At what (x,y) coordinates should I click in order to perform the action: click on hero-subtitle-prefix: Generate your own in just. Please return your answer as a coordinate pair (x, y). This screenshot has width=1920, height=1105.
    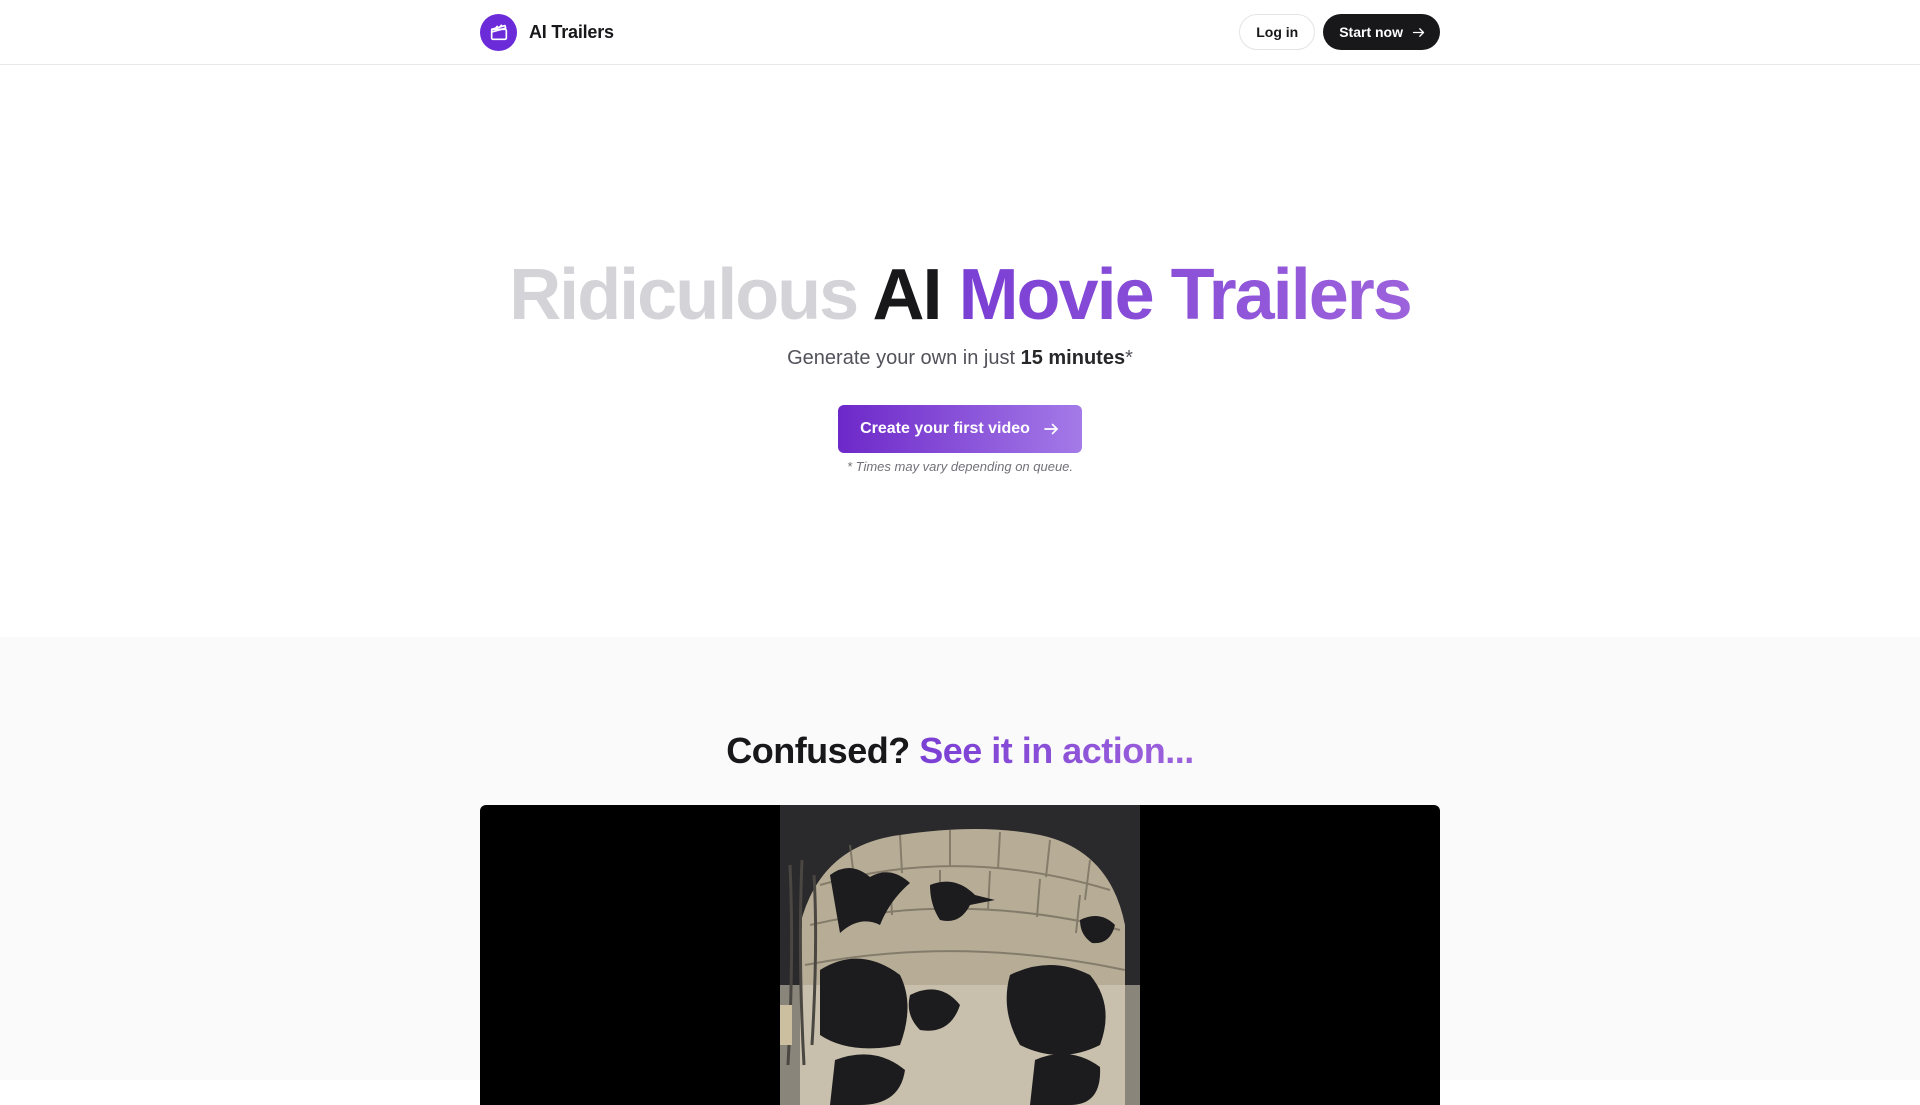
    Looking at the image, I should click on (901, 358).